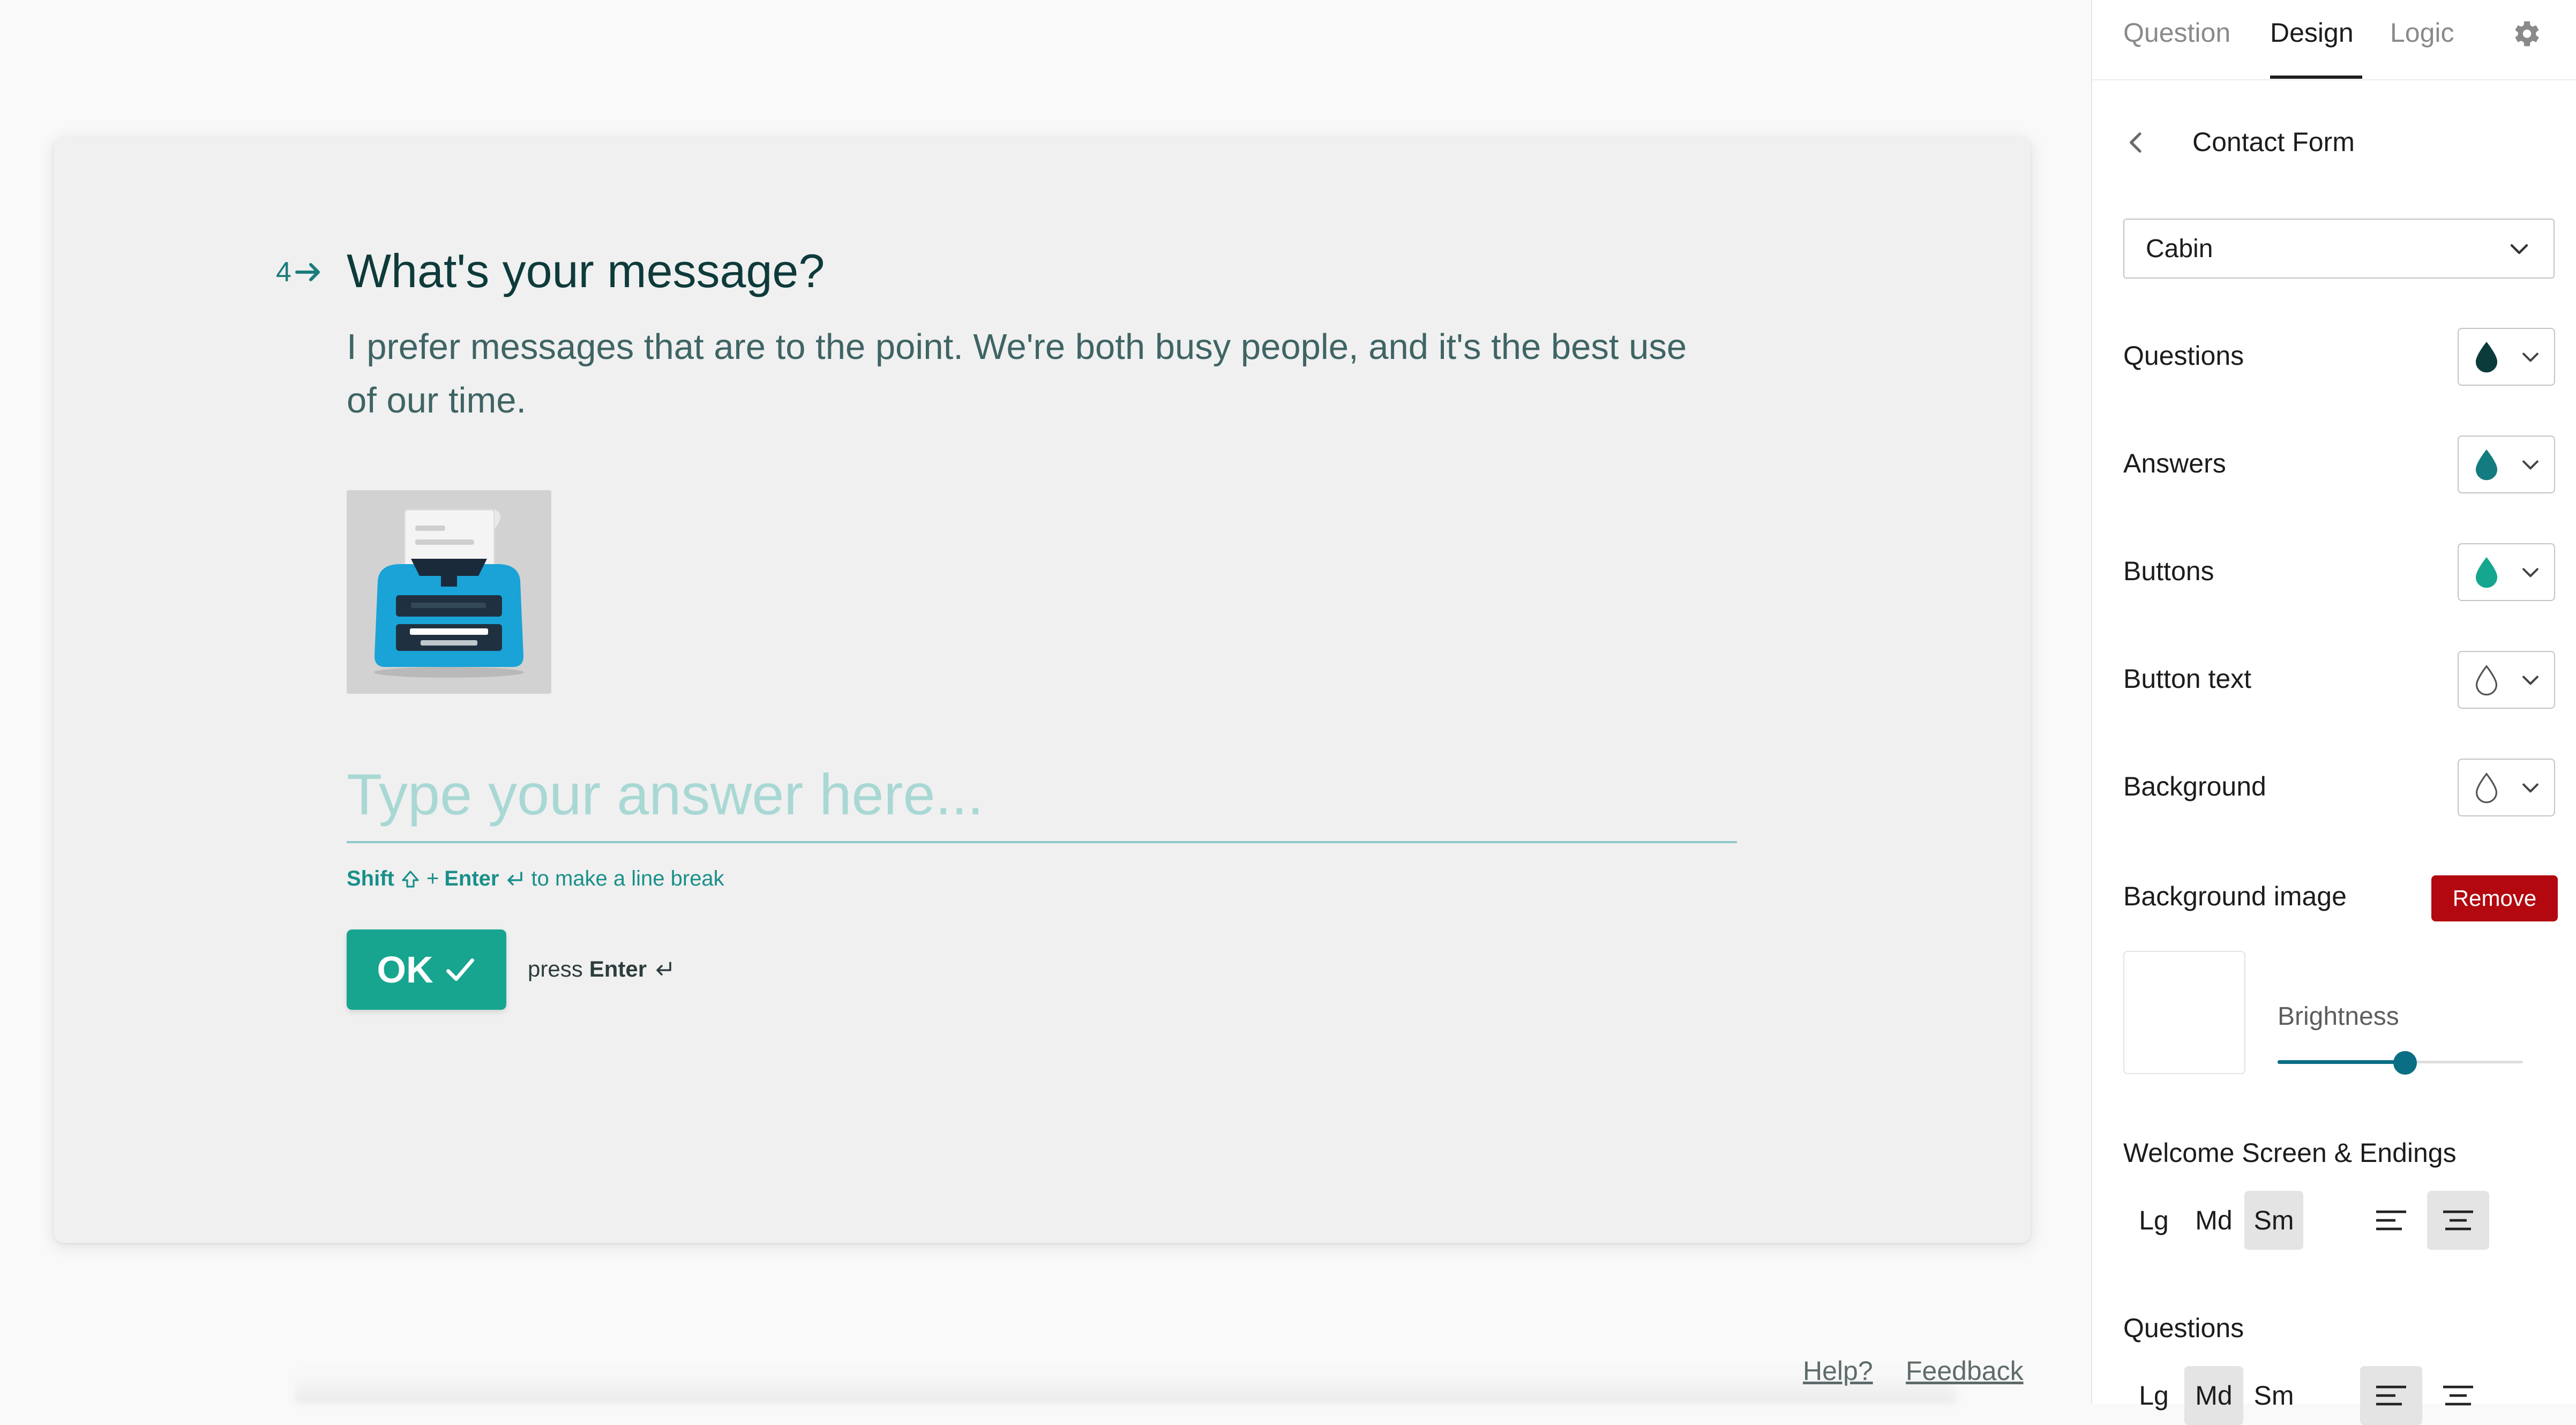  I want to click on font-select: Cabin, so click(2339, 249).